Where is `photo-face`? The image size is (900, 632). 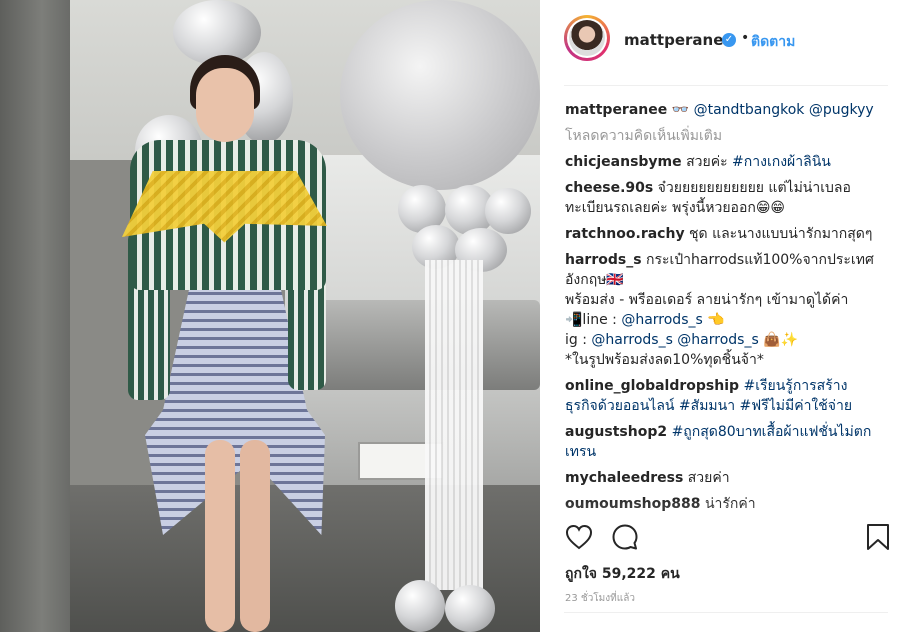 photo-face is located at coordinates (225, 105).